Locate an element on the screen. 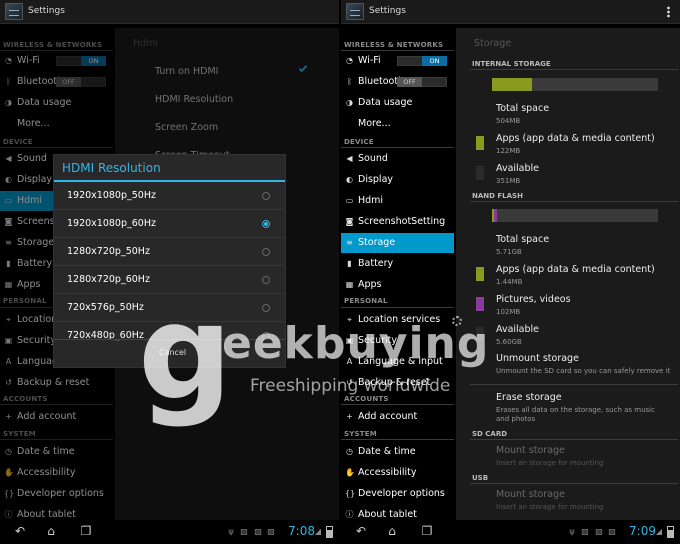 The height and width of the screenshot is (544, 680). sidebar-item-label: About tablet is located at coordinates (387, 514).